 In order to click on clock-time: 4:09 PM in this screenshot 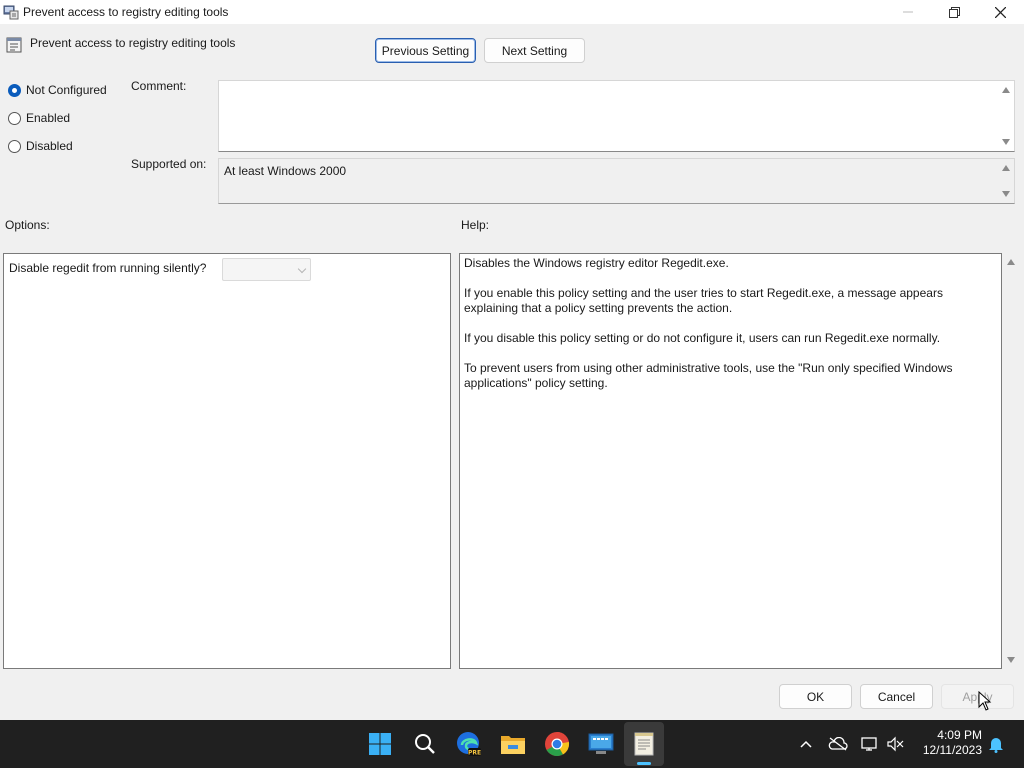, I will do `click(959, 735)`.